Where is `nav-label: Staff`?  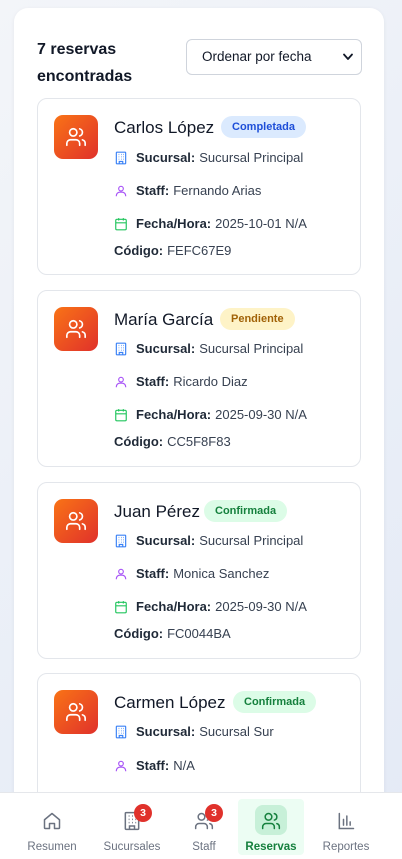
nav-label: Staff is located at coordinates (204, 847).